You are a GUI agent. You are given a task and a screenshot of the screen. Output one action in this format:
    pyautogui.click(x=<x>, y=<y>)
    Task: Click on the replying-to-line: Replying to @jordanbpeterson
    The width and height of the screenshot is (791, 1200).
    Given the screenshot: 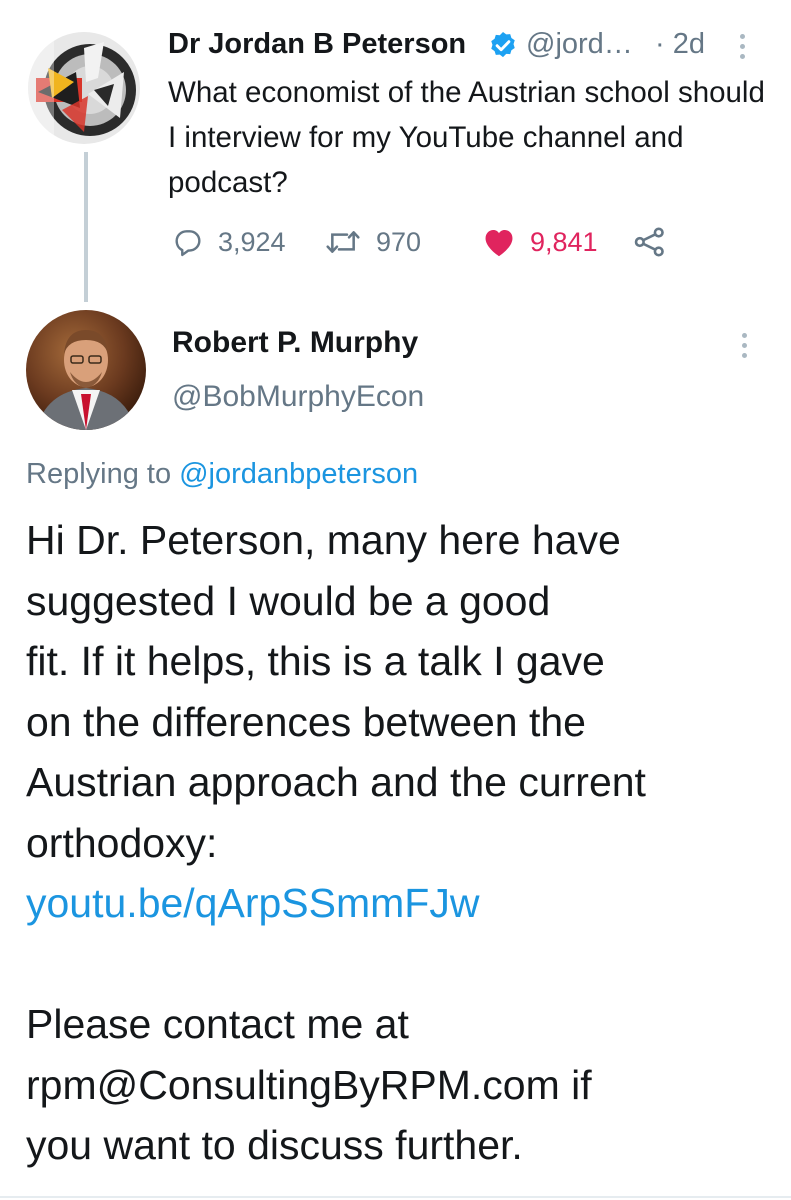 What is the action you would take?
    pyautogui.click(x=222, y=474)
    